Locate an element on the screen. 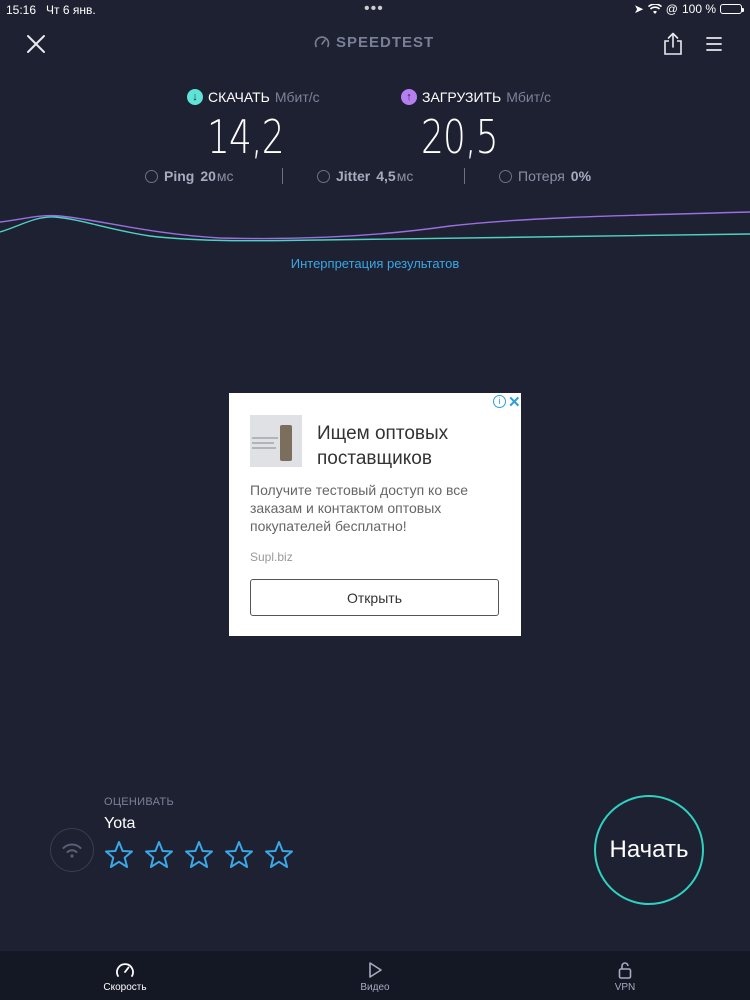  close-icon is located at coordinates (36, 44).